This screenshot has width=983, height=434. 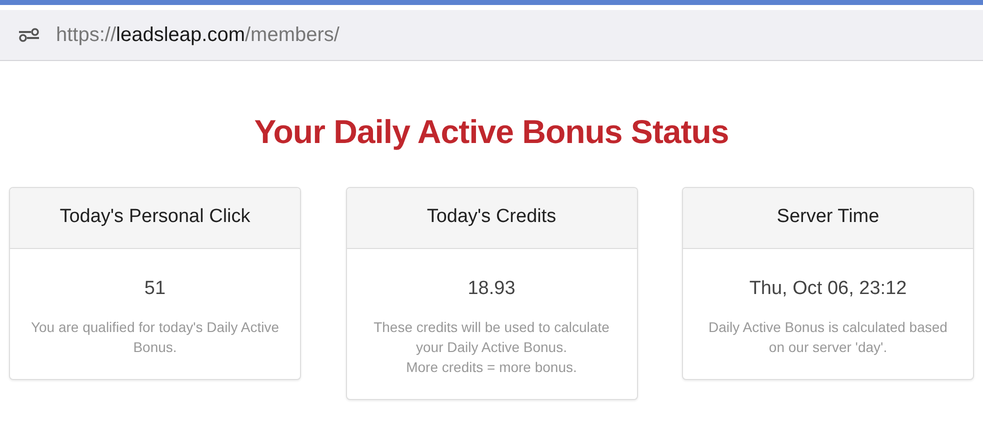 I want to click on card-heading: Today's Credits, so click(x=491, y=217).